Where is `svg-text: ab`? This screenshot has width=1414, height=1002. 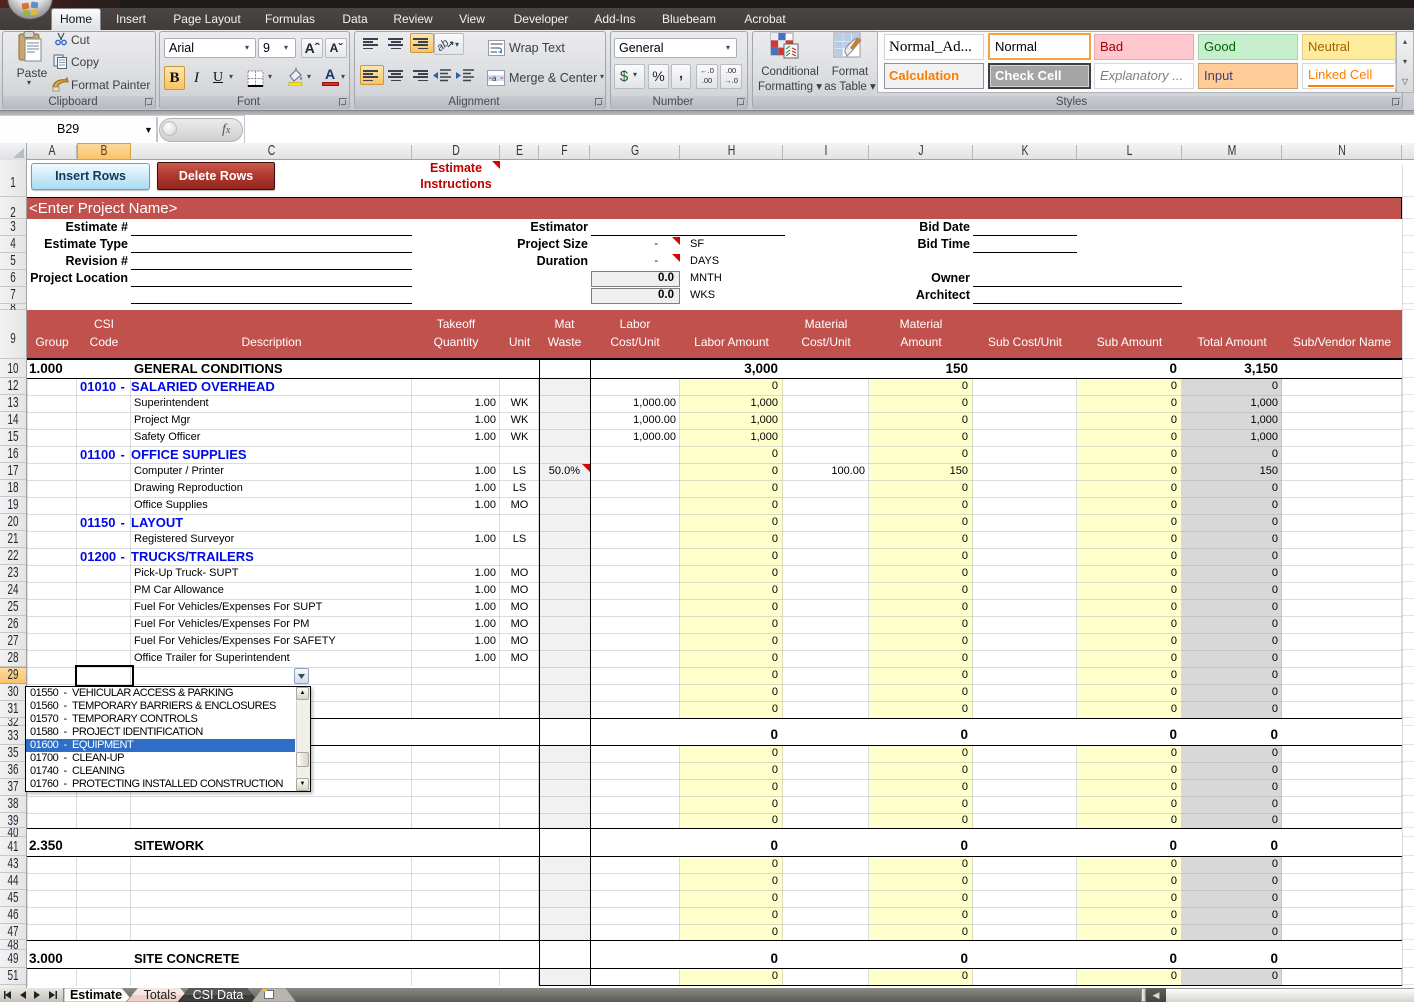 svg-text: ab is located at coordinates (444, 44).